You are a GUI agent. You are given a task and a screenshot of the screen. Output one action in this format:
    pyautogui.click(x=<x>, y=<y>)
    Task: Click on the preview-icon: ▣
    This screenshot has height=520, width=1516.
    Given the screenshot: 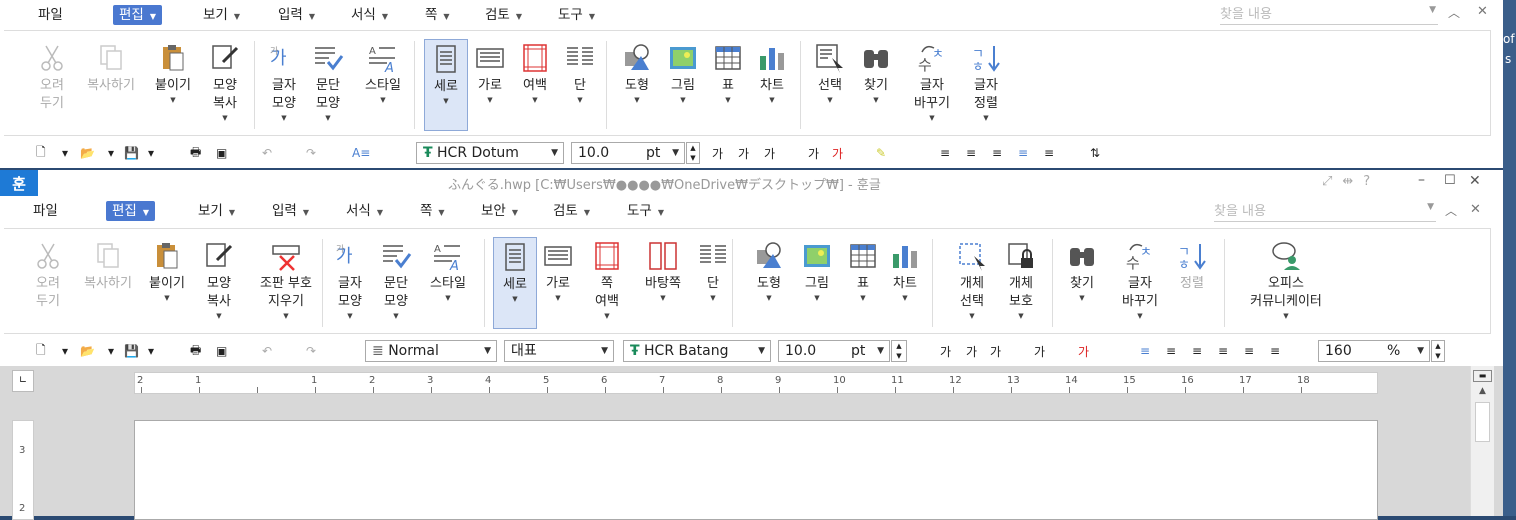 What is the action you would take?
    pyautogui.click(x=221, y=153)
    